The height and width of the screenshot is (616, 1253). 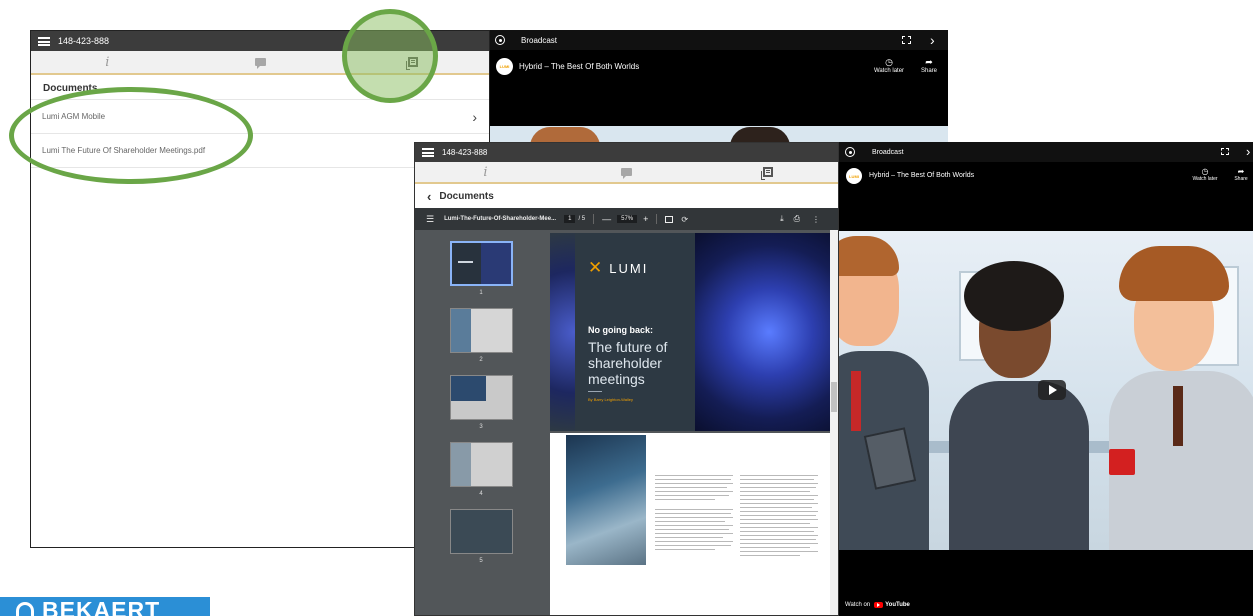 What do you see at coordinates (834, 422) in the screenshot?
I see `pdf-scrollbar` at bounding box center [834, 422].